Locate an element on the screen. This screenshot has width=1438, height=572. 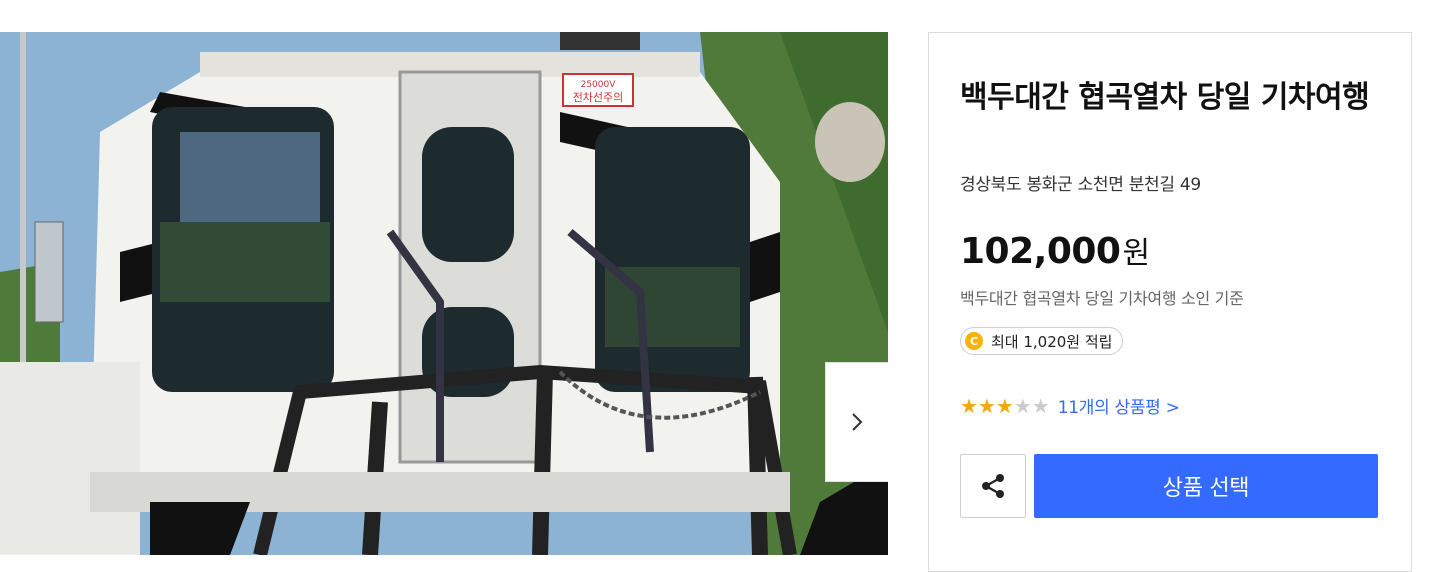
star-rating: ★ ★ ★ ★ ★ is located at coordinates (1005, 406).